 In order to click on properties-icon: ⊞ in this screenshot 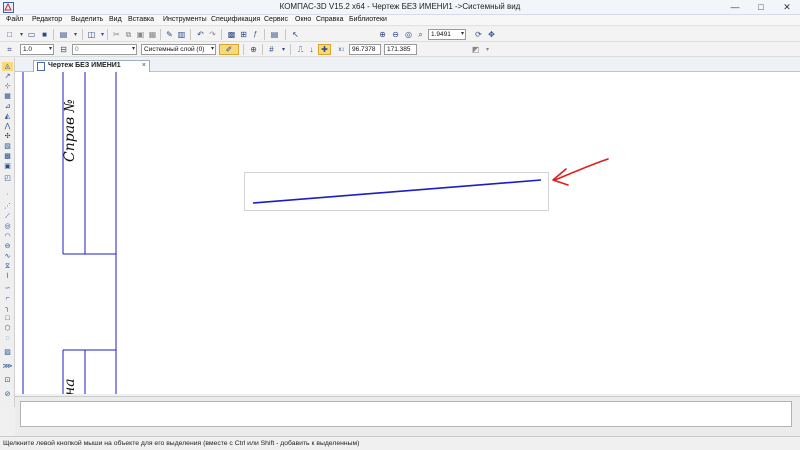, I will do `click(243, 34)`.